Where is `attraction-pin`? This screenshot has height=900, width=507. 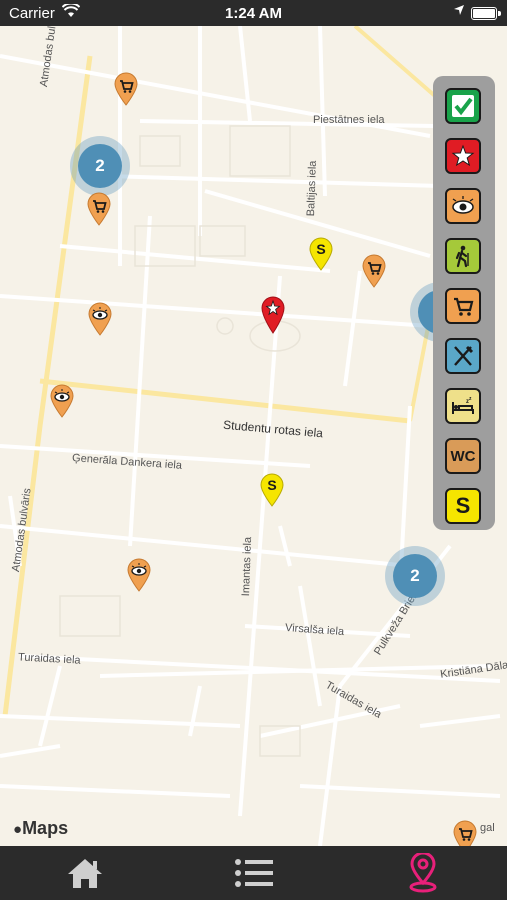
attraction-pin is located at coordinates (273, 315).